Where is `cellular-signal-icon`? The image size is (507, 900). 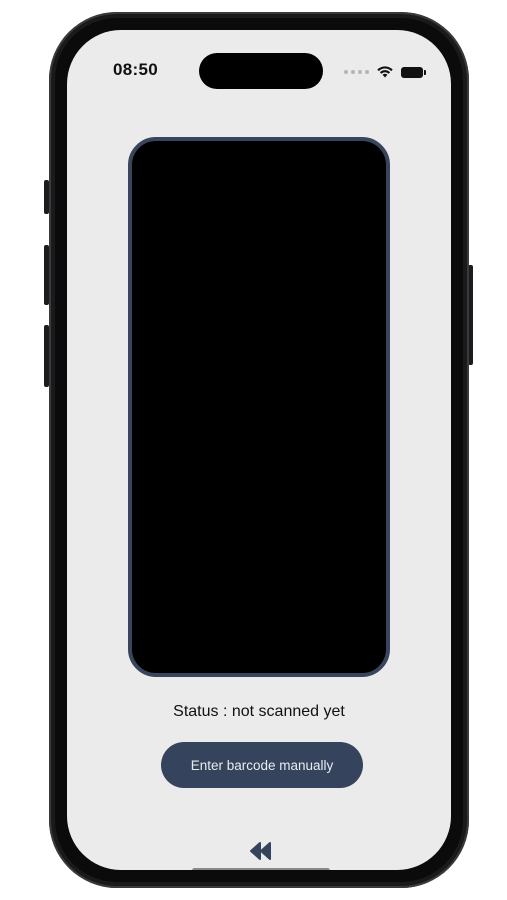
cellular-signal-icon is located at coordinates (356, 72).